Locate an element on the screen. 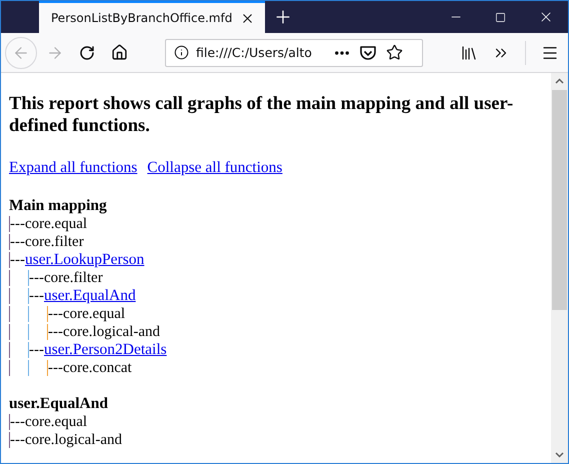 Image resolution: width=569 pixels, height=464 pixels. star-icon is located at coordinates (394, 52).